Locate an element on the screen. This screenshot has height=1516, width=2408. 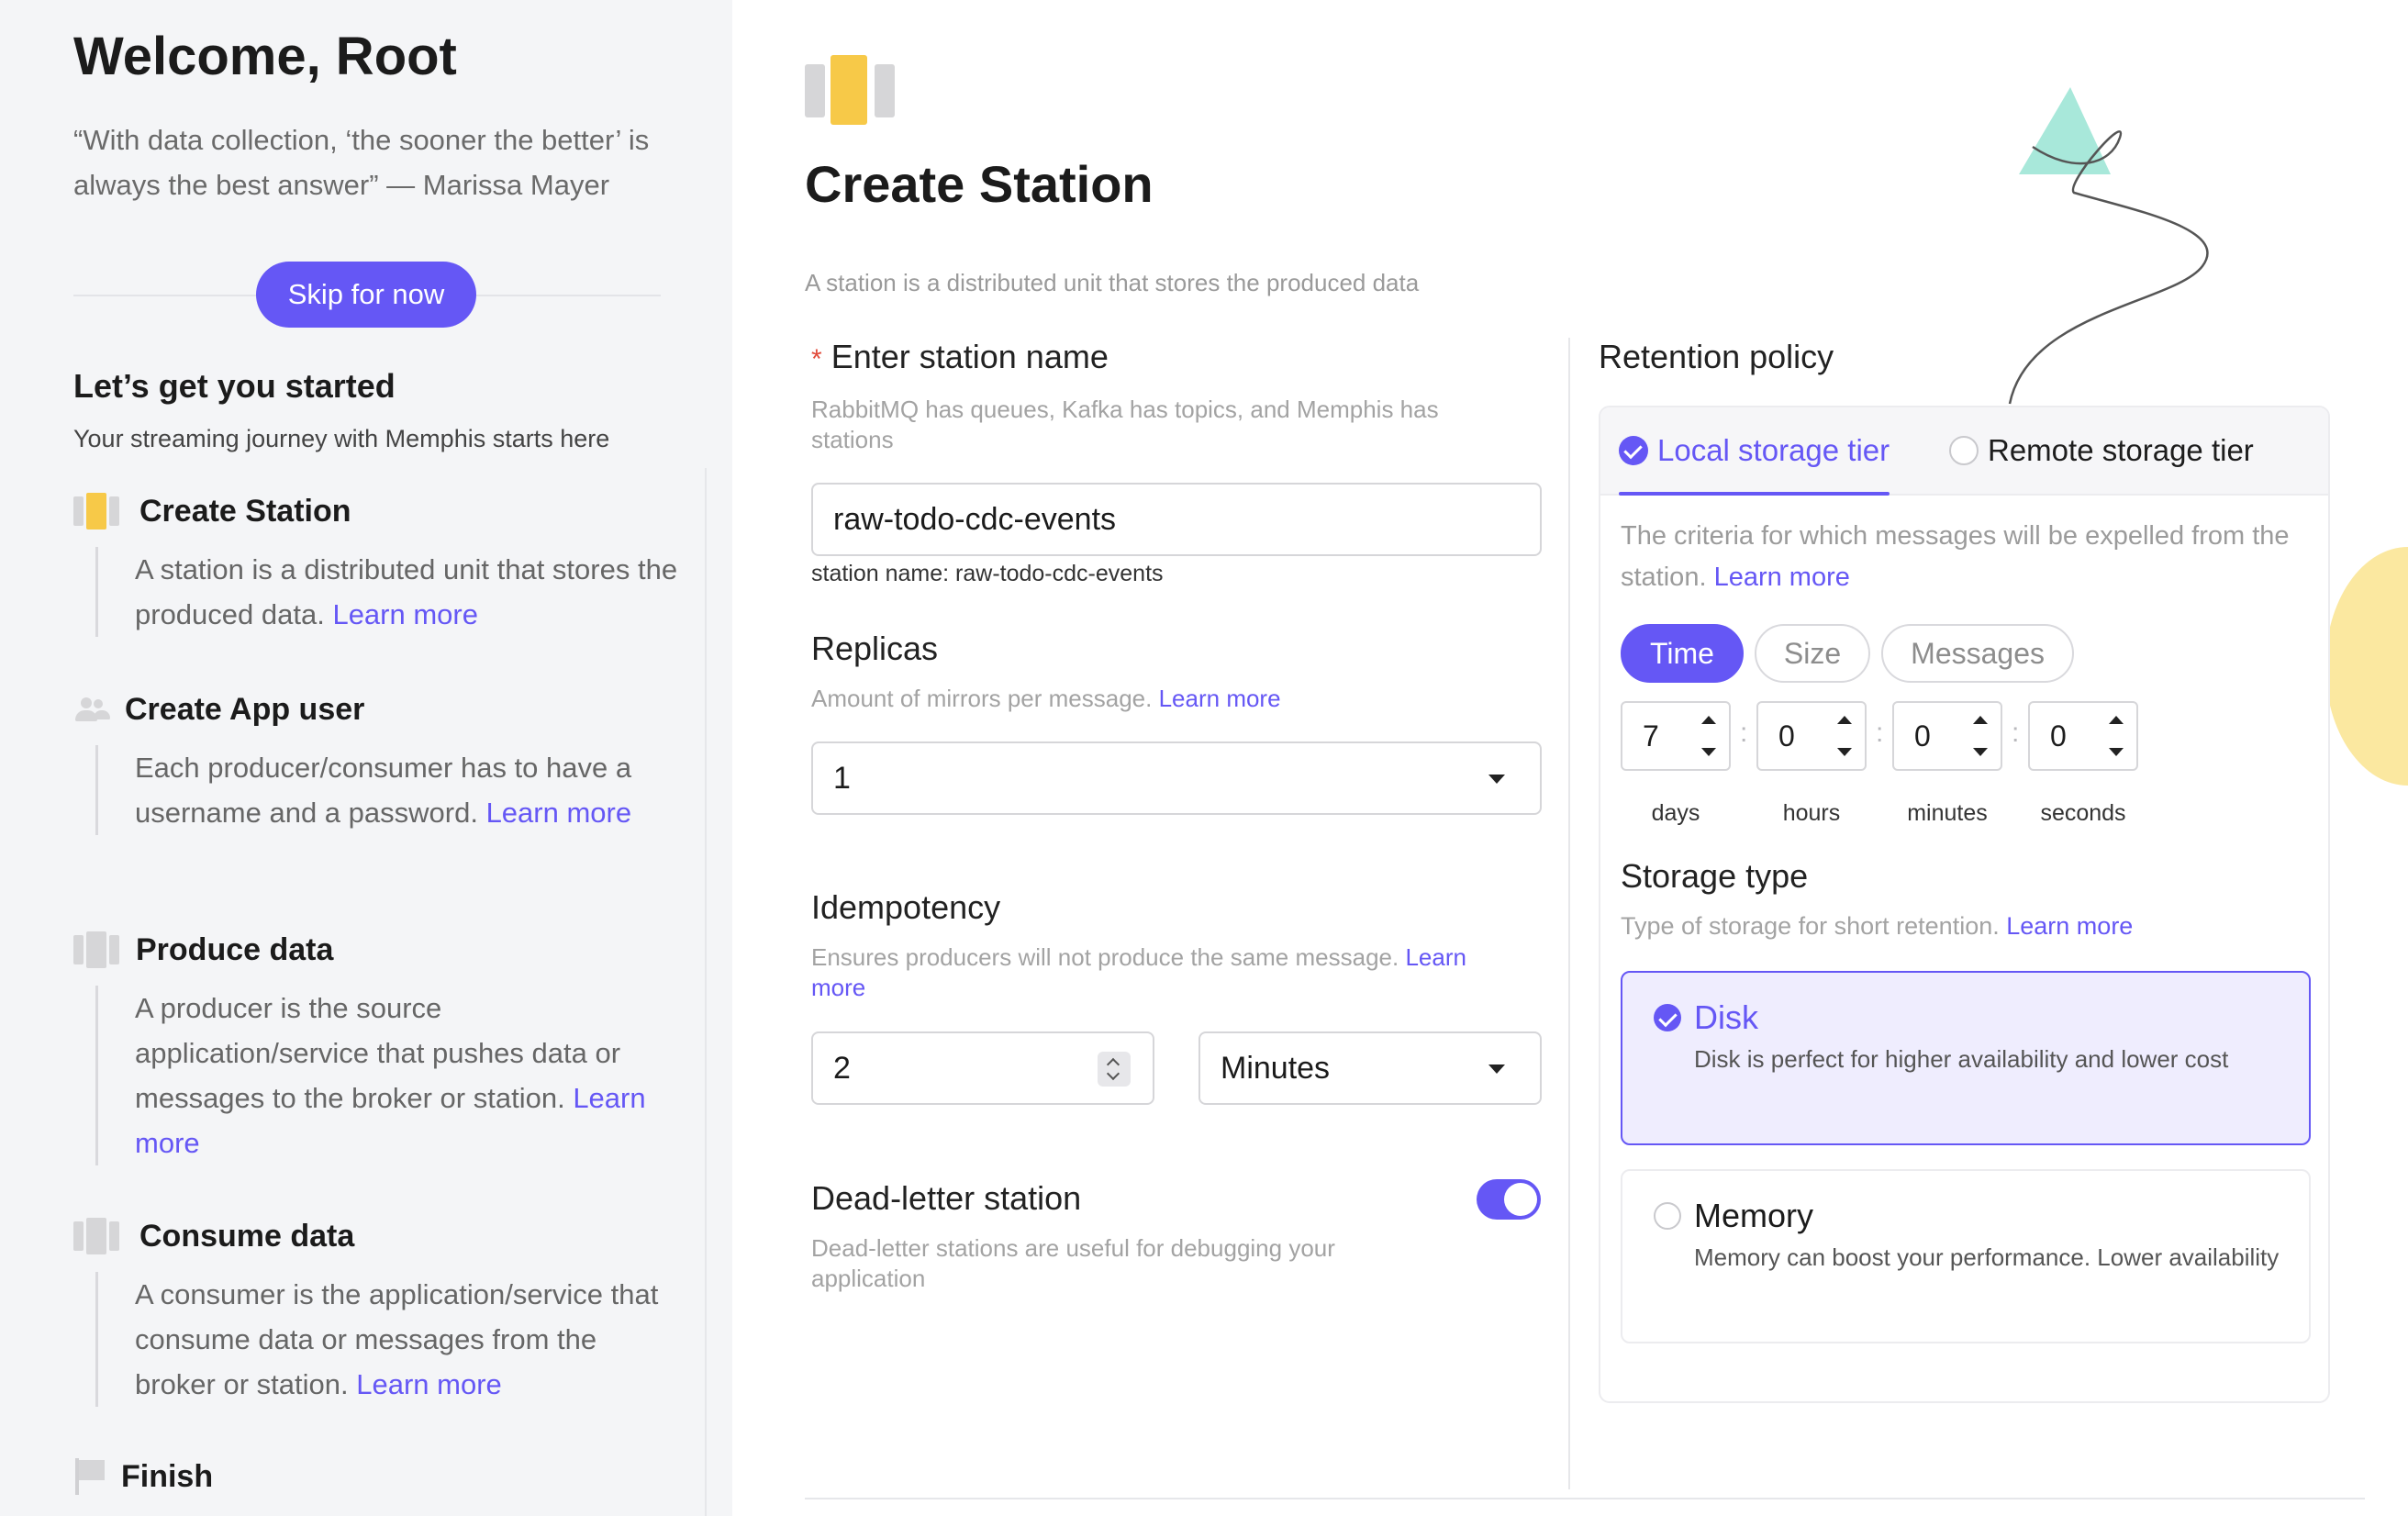
step-title: Create Station is located at coordinates (245, 511).